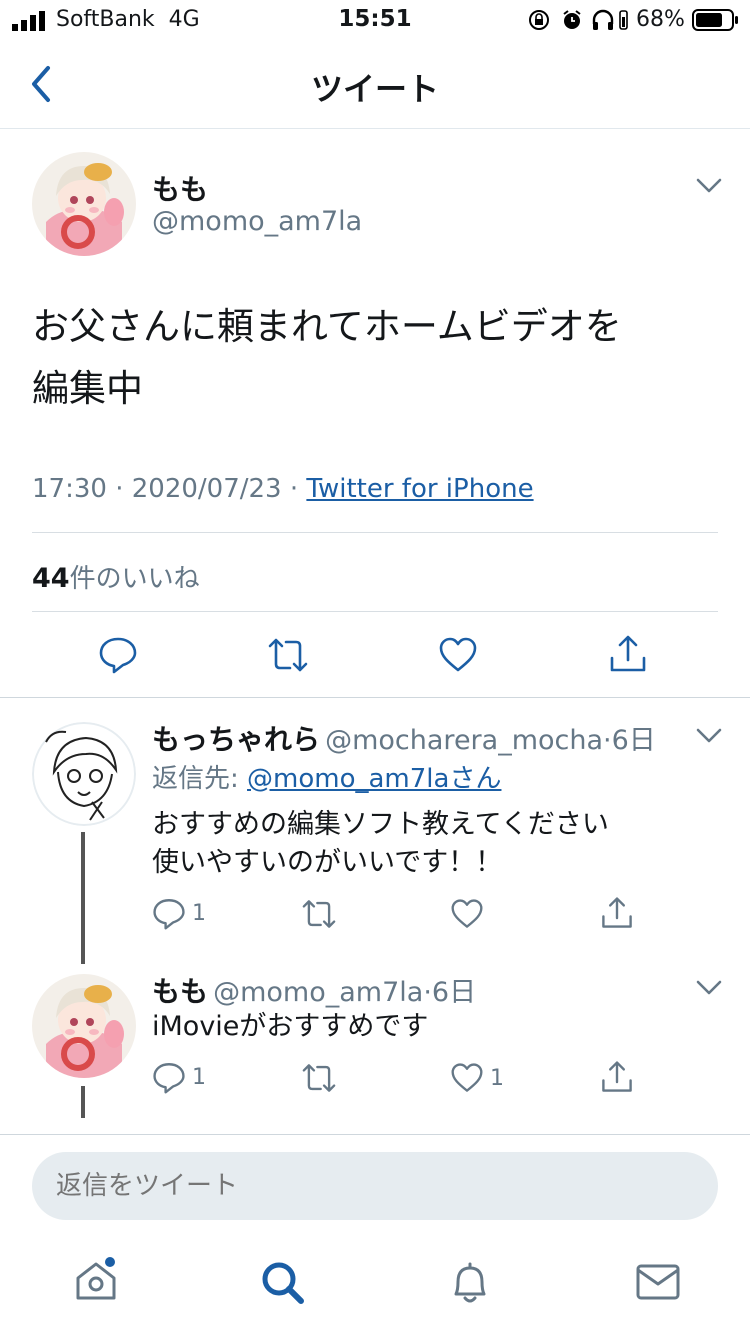 This screenshot has height=1334, width=750. What do you see at coordinates (572, 19) in the screenshot?
I see `alarm-icon` at bounding box center [572, 19].